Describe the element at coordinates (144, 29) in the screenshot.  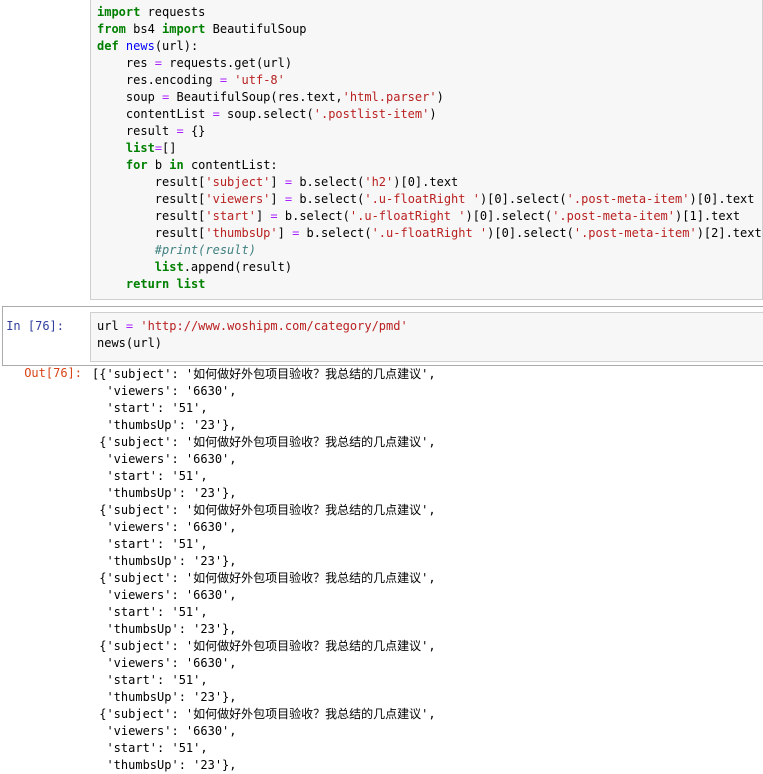
I see `code-token: bs4` at that location.